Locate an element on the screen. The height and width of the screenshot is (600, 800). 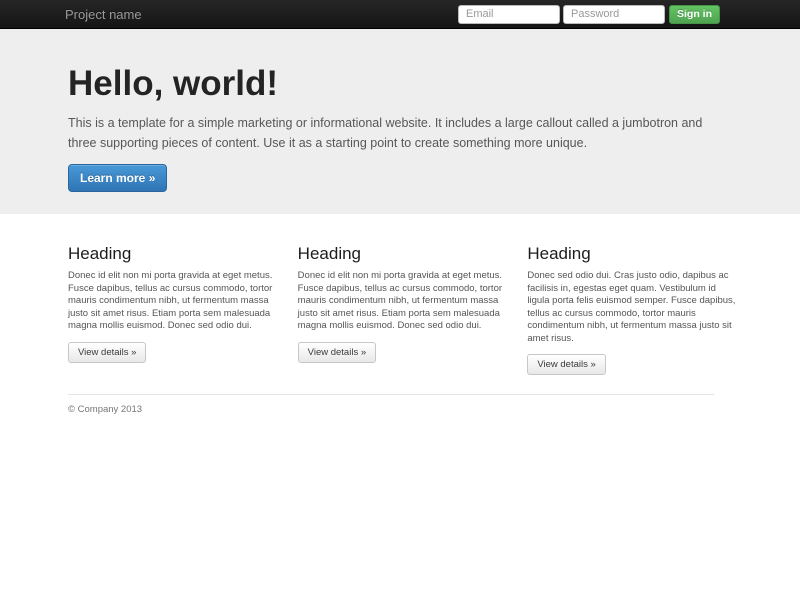
password-field is located at coordinates (614, 14).